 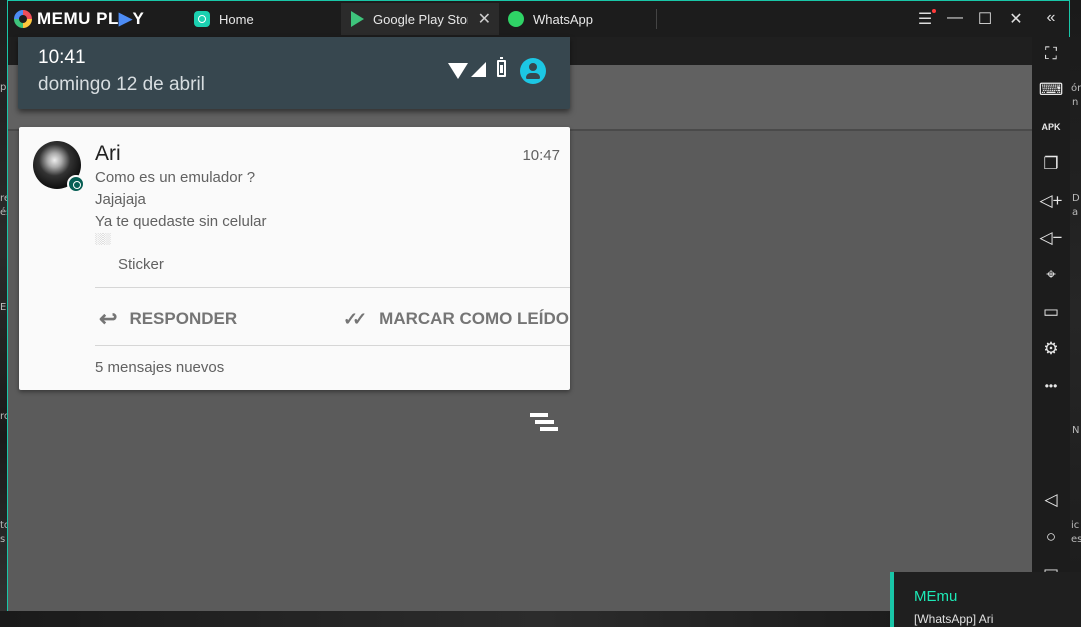 What do you see at coordinates (1051, 90) in the screenshot?
I see `keyboard-icon: ⌨` at bounding box center [1051, 90].